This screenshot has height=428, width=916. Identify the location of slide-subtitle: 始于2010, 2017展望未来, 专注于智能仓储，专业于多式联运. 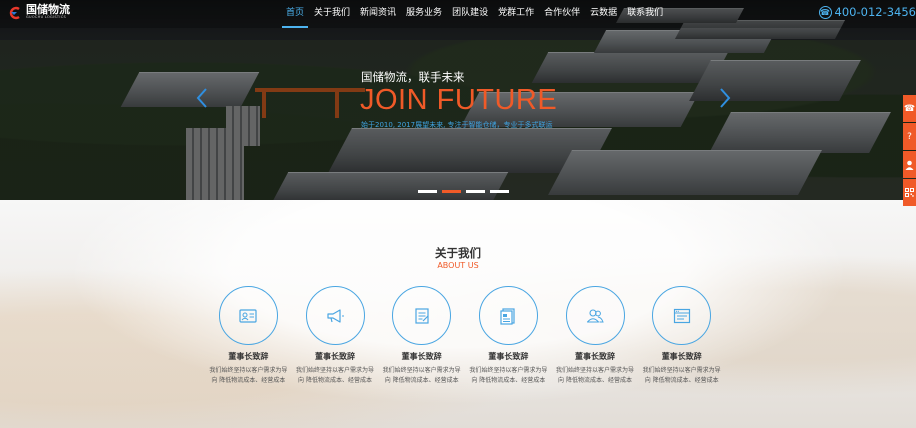
(457, 125).